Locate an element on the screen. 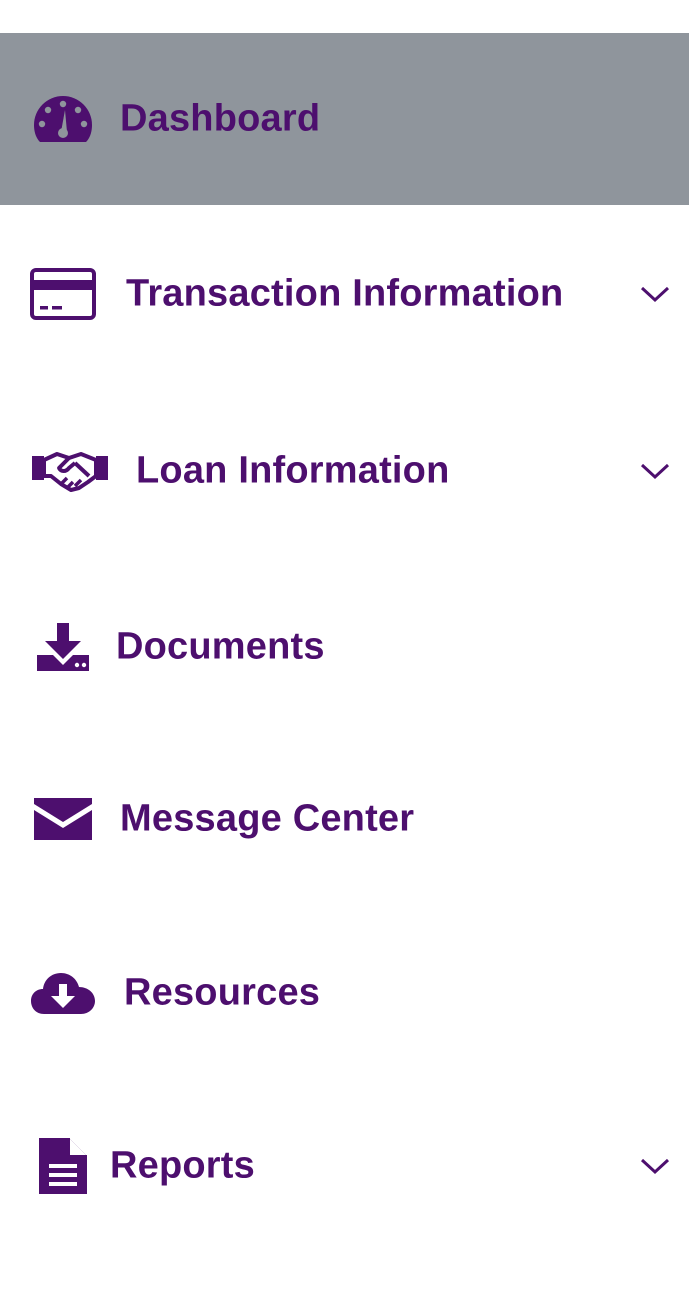 The width and height of the screenshot is (689, 1294). dashboard-gauge-icon is located at coordinates (63, 119).